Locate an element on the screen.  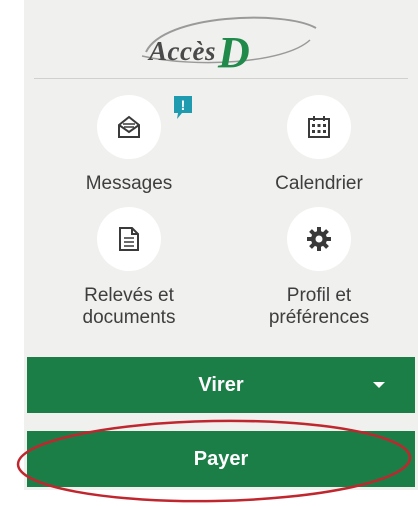
chevron-down-icon is located at coordinates (379, 385).